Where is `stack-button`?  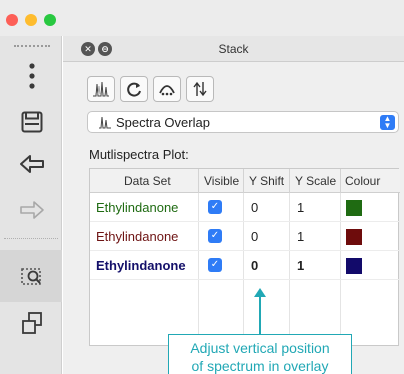
stack-button is located at coordinates (32, 324).